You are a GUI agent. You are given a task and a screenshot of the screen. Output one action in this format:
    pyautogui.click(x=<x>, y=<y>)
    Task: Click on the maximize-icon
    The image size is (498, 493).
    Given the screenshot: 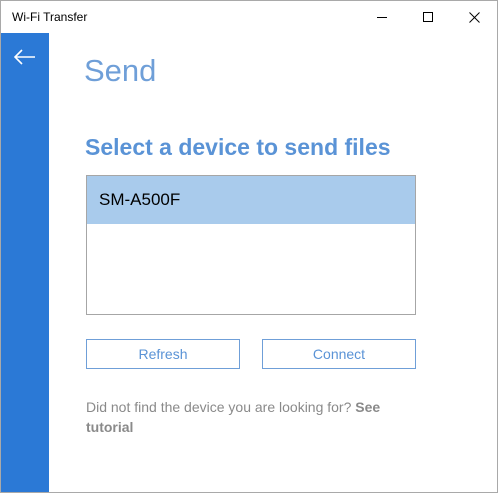 What is the action you would take?
    pyautogui.click(x=428, y=17)
    